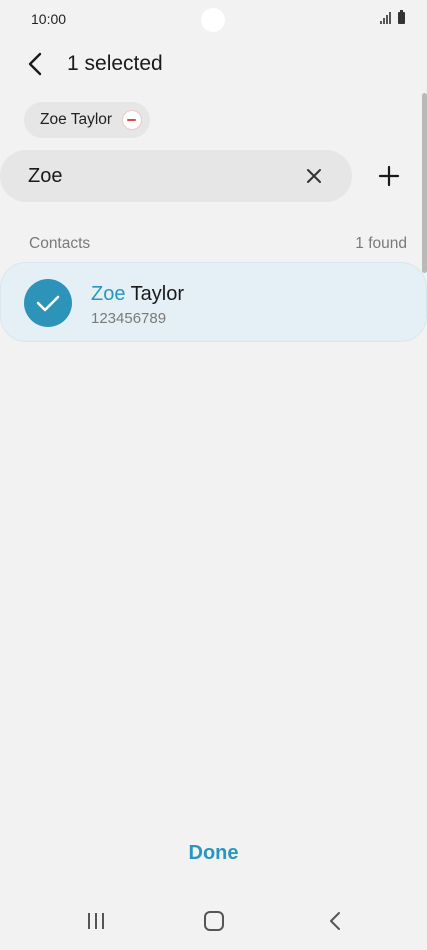 This screenshot has width=427, height=950. Describe the element at coordinates (213, 853) in the screenshot. I see `done-button: Done` at that location.